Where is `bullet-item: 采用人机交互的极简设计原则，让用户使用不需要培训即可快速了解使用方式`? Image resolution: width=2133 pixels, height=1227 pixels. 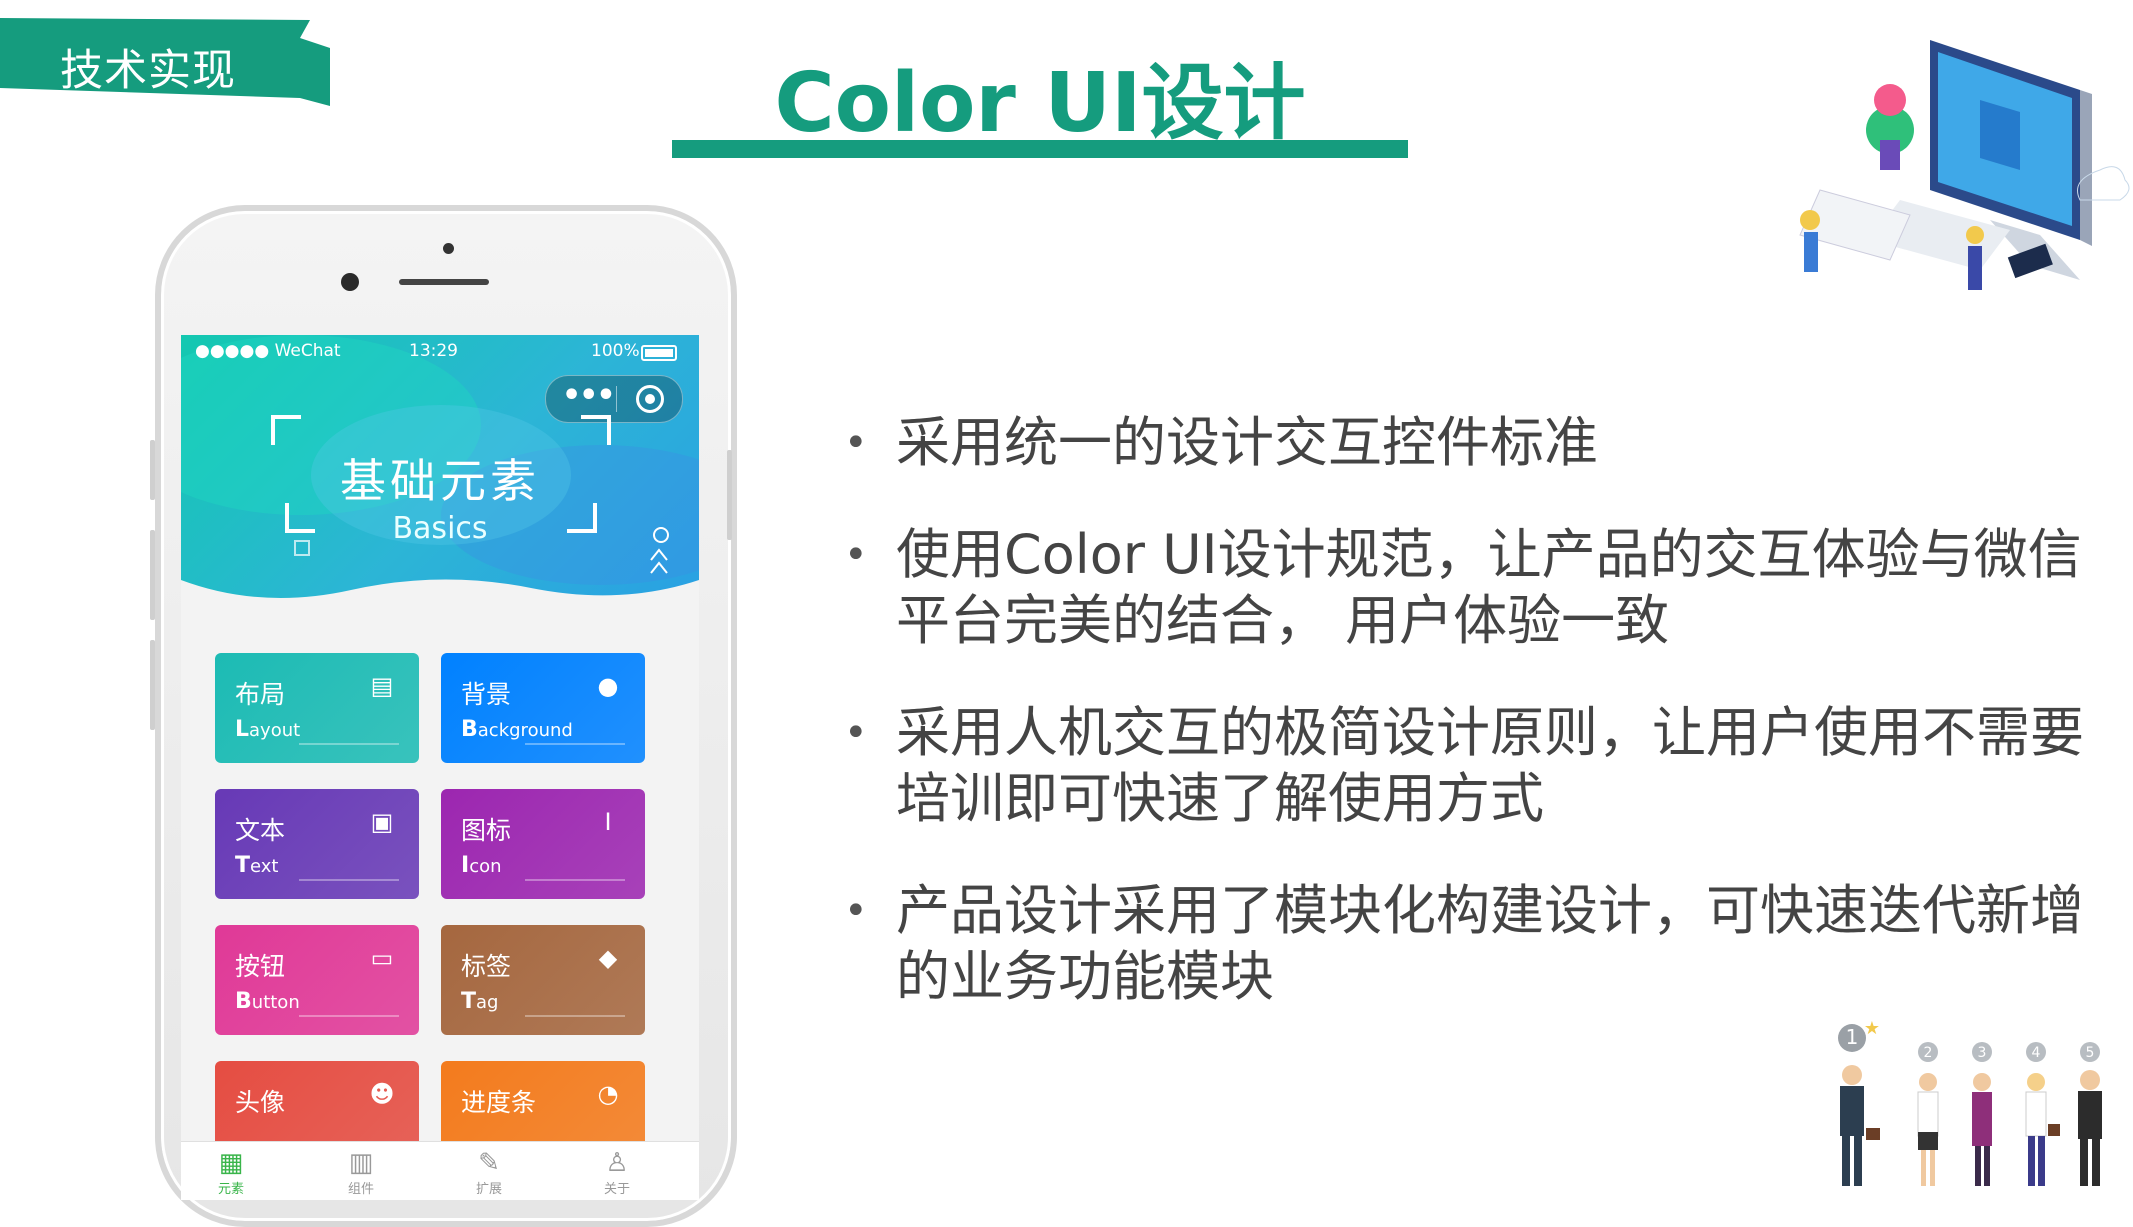
bullet-item: 采用人机交互的极简设计原则，让用户使用不需要培训即可快速了解使用方式 is located at coordinates (1470, 766).